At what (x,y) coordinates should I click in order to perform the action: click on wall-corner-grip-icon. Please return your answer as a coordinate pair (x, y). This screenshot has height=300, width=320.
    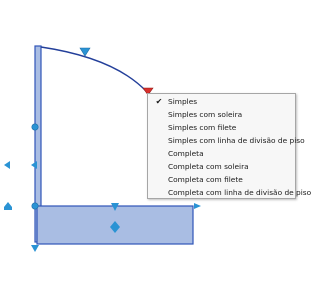
    Looking at the image, I should click on (35, 206).